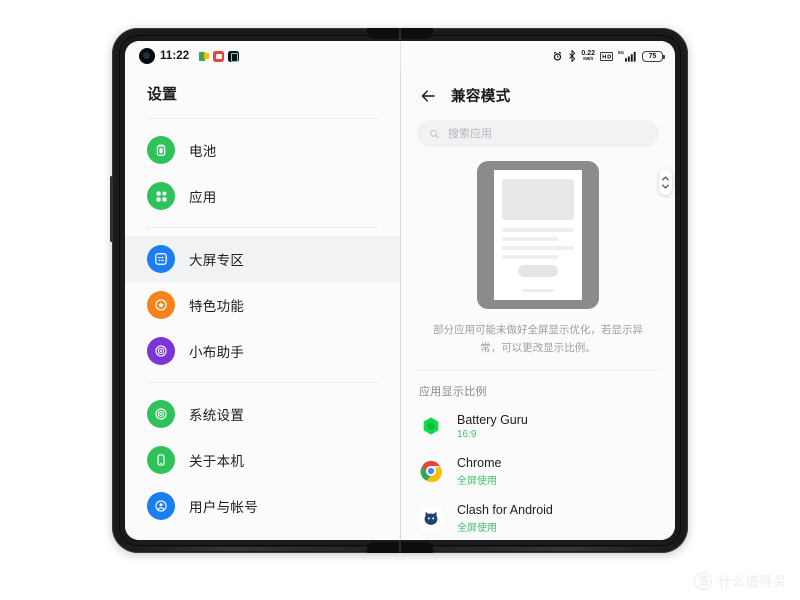 Image resolution: width=800 pixels, height=600 pixels. Describe the element at coordinates (400, 546) in the screenshot. I see `hinge-seam-bottom` at that location.